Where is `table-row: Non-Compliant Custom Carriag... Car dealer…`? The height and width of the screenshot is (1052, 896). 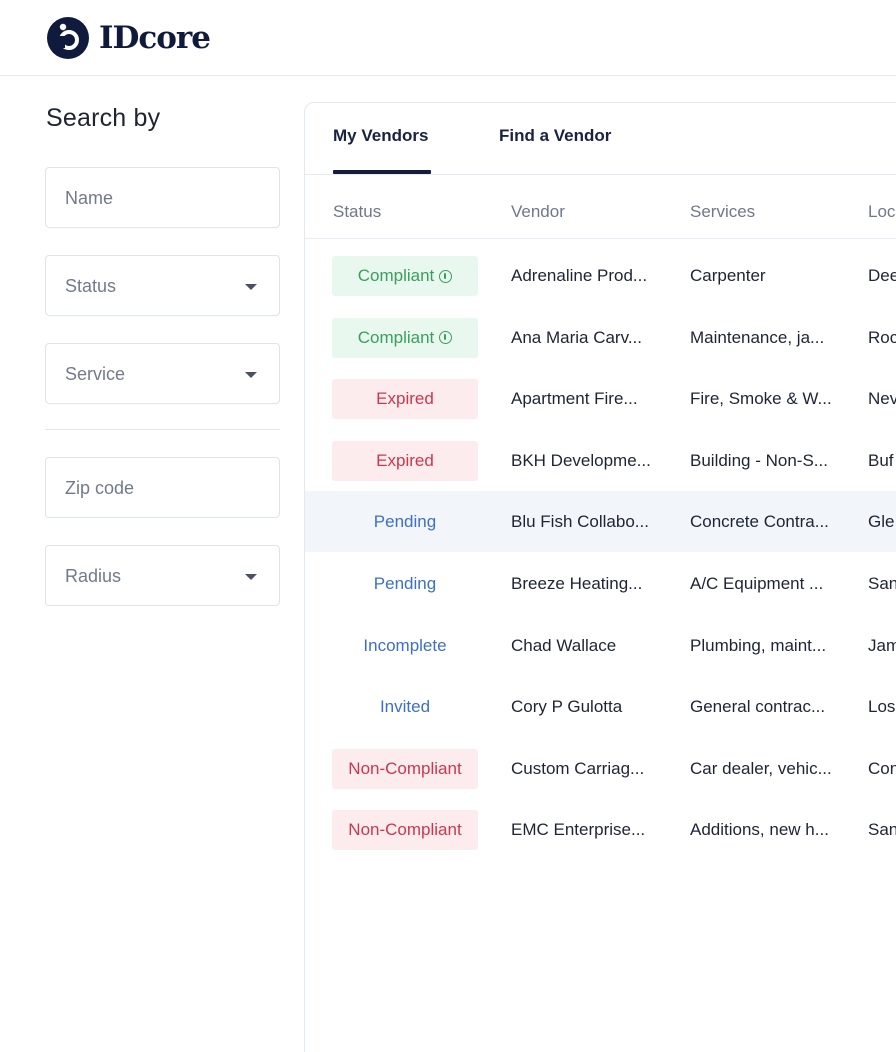
table-row: Non-Compliant Custom Carriag... Car dealer… is located at coordinates (600, 768).